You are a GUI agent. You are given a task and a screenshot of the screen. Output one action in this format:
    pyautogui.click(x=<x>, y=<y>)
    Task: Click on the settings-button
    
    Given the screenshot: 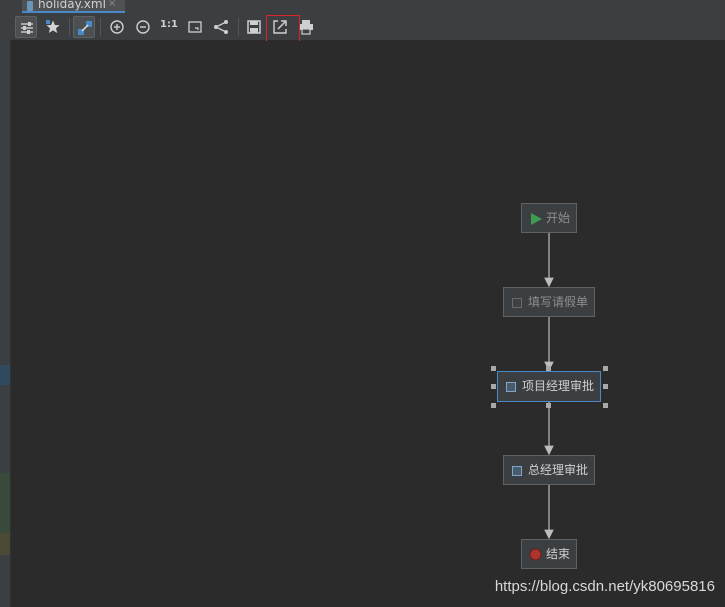 What is the action you would take?
    pyautogui.click(x=26, y=27)
    